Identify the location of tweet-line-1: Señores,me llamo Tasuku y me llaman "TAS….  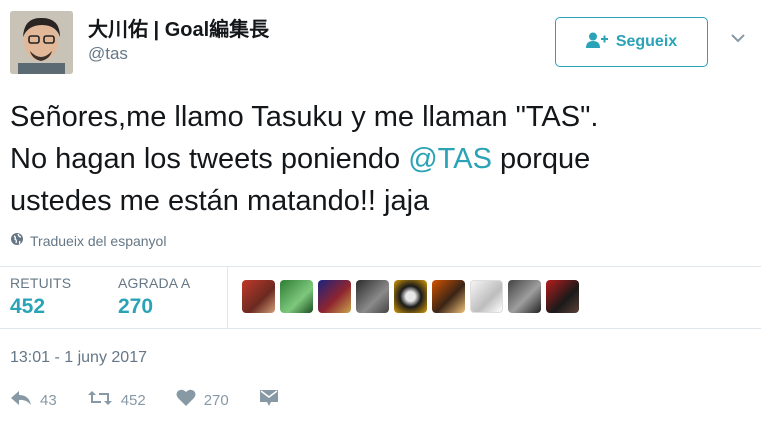
(304, 117).